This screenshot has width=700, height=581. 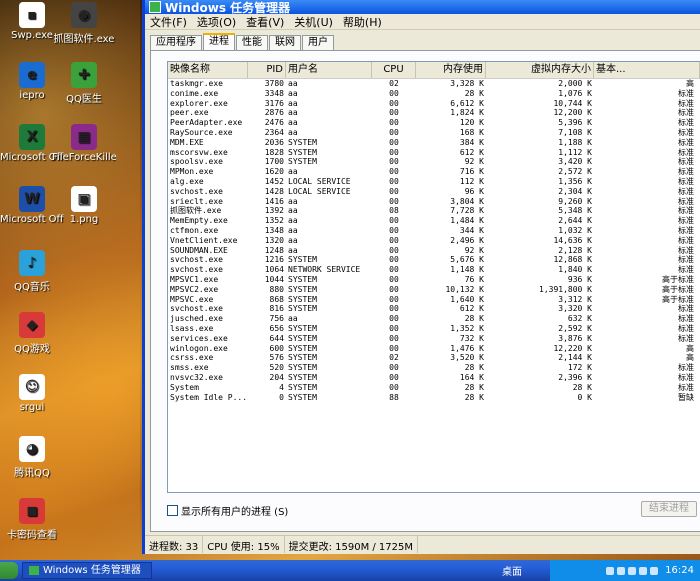 I want to click on table-cell: 6,612 K, so click(x=467, y=103).